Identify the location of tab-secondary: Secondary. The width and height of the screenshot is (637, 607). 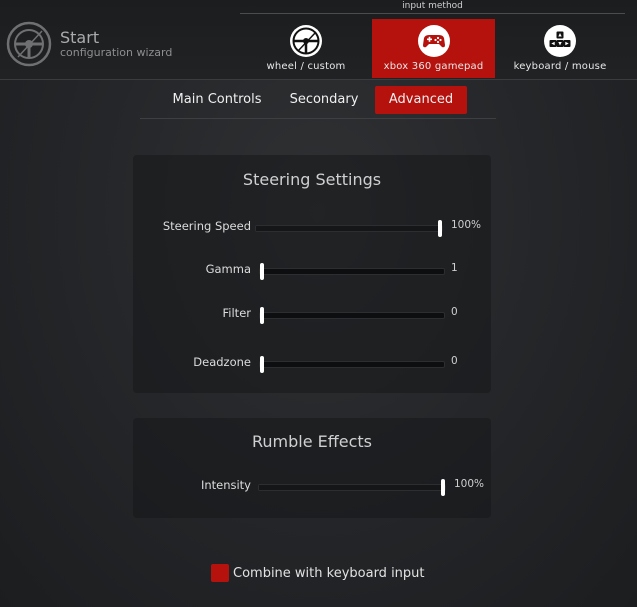
(324, 100).